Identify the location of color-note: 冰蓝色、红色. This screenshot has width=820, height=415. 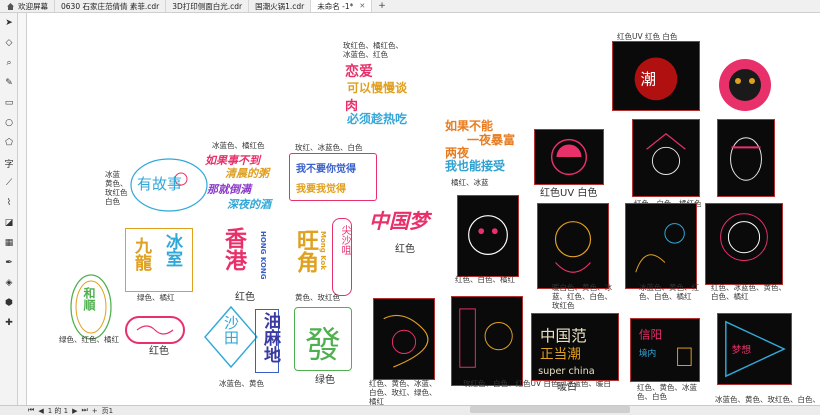
(365, 54).